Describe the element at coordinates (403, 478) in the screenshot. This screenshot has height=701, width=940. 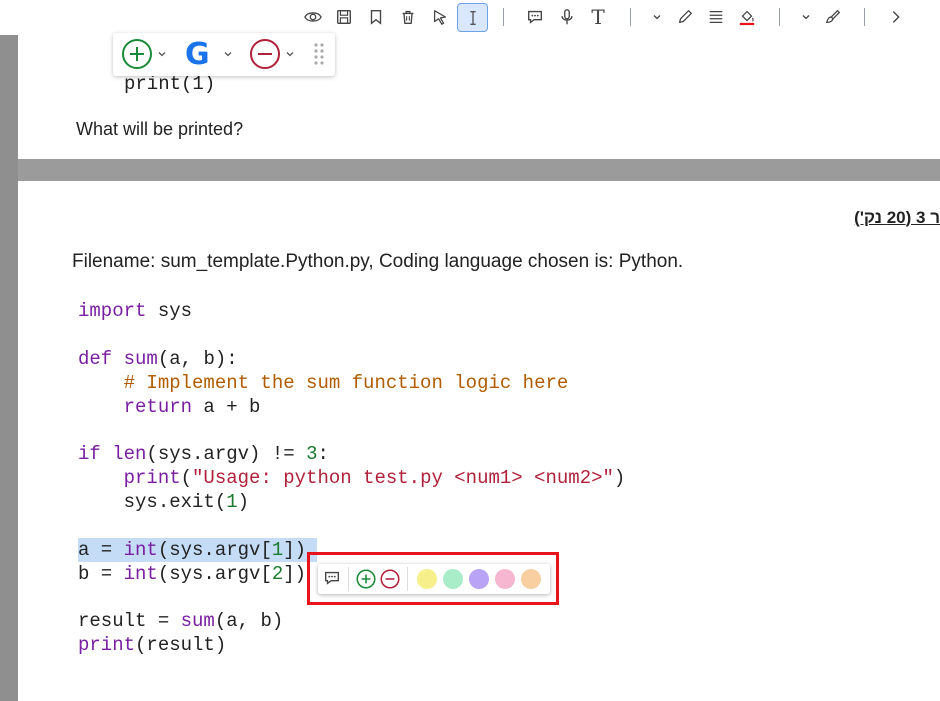
I see `code-string: "Usage: python test.py <num1> <num2>"` at that location.